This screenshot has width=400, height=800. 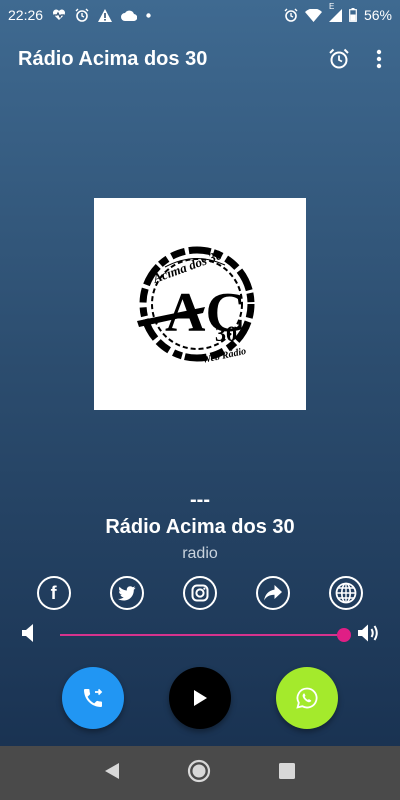 I want to click on recents-icon, so click(x=287, y=773).